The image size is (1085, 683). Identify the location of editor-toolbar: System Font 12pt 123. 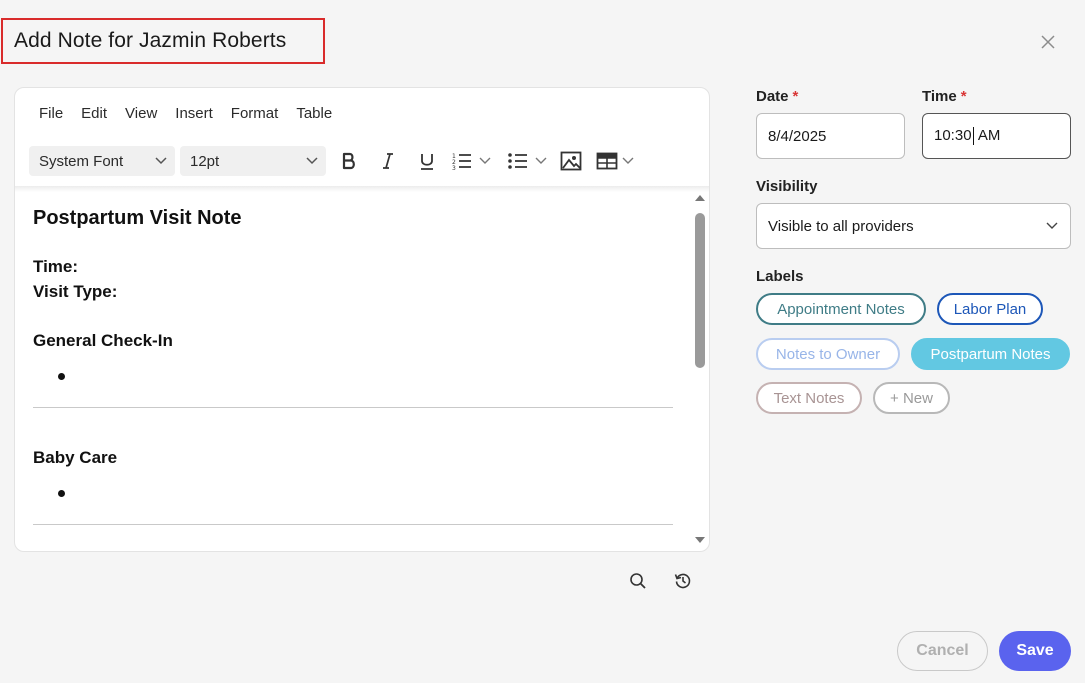
(333, 161).